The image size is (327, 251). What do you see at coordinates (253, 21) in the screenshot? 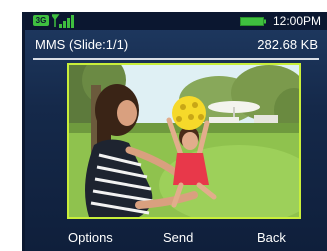
I see `battery-full-icon` at bounding box center [253, 21].